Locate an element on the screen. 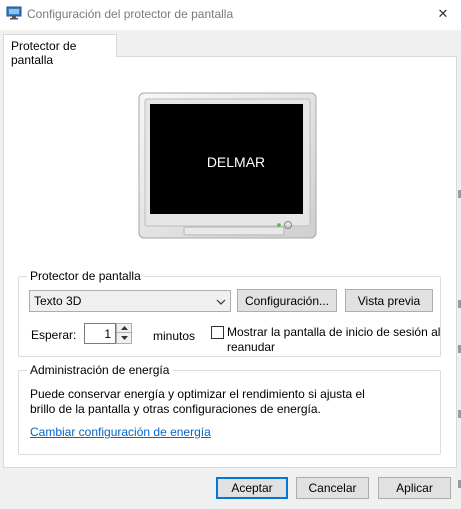  resume-label-line2: reanudar is located at coordinates (251, 347).